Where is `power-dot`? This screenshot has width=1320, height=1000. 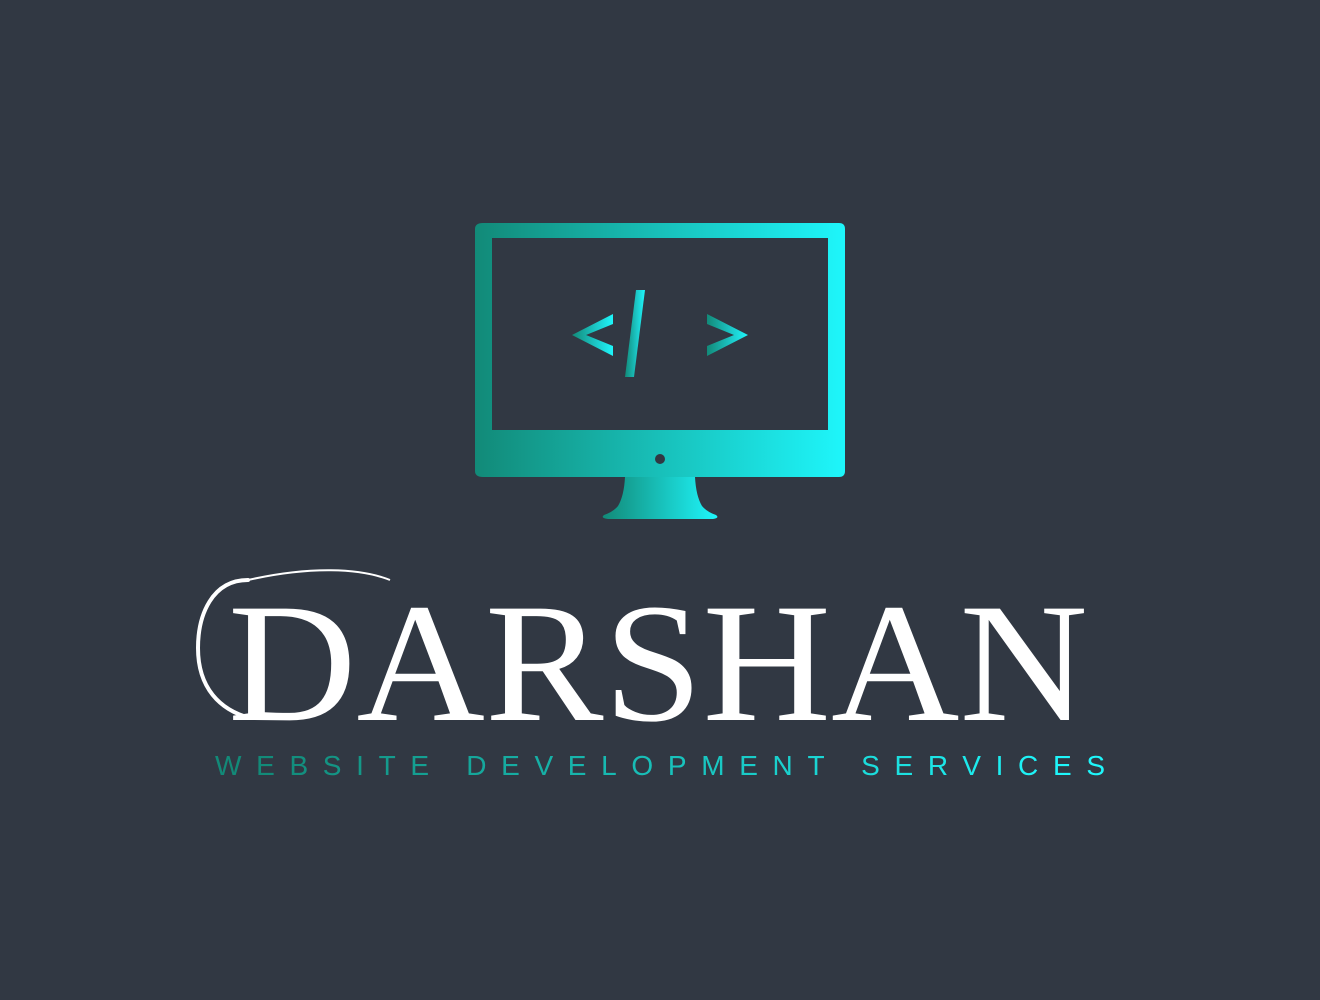 power-dot is located at coordinates (660, 459).